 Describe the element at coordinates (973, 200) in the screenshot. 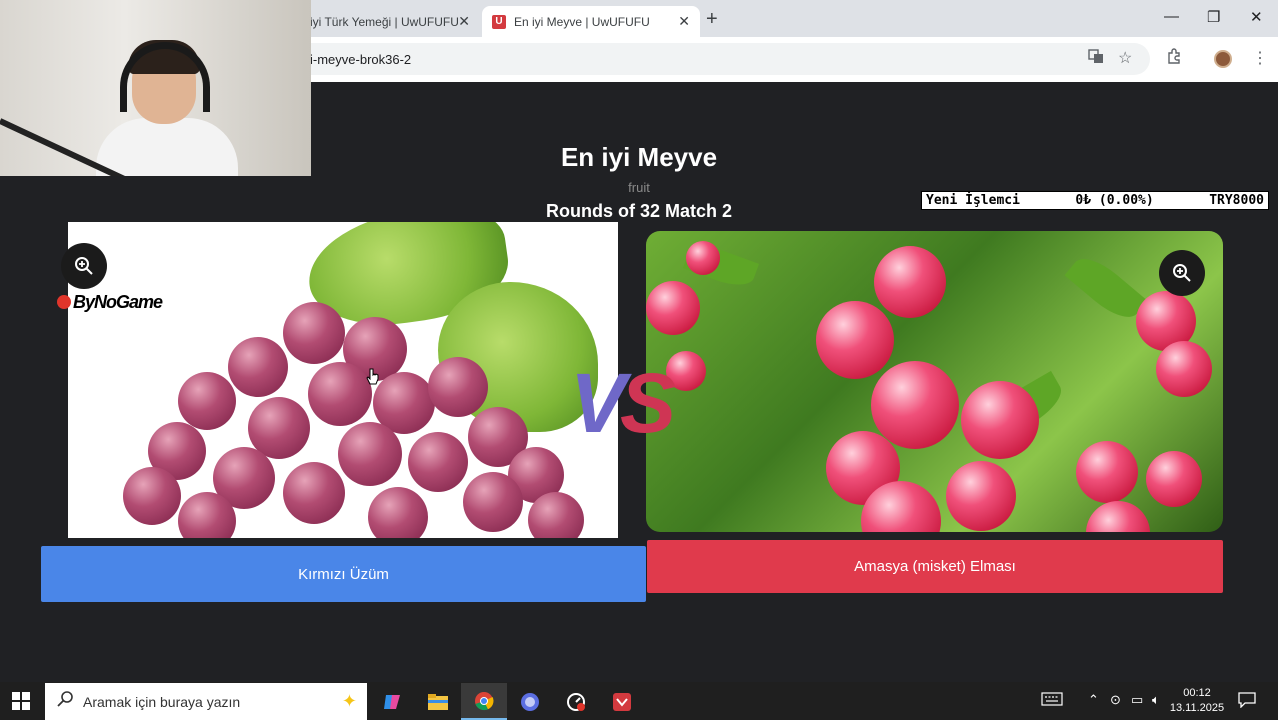

I see `ticker-name: Yeni İşlemci` at that location.